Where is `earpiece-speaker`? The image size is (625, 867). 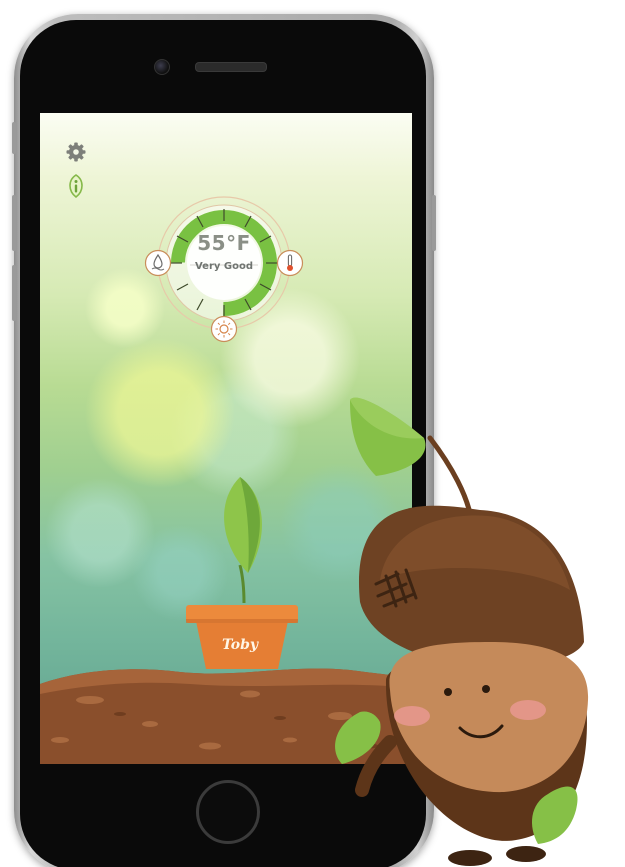 earpiece-speaker is located at coordinates (231, 67).